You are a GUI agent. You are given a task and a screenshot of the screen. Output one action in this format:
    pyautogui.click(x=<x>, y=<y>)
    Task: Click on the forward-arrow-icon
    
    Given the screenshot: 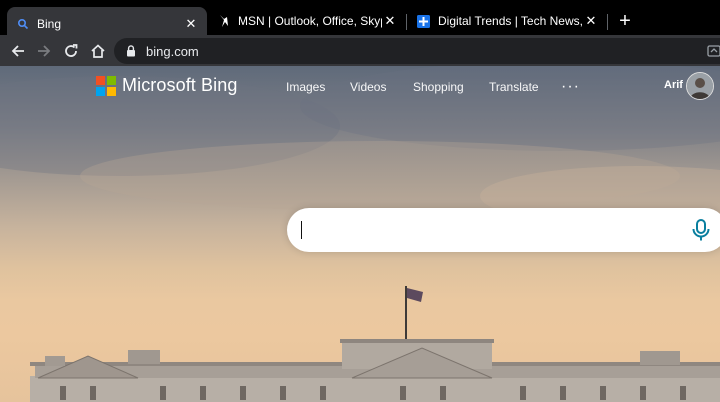 What is the action you would take?
    pyautogui.click(x=44, y=51)
    